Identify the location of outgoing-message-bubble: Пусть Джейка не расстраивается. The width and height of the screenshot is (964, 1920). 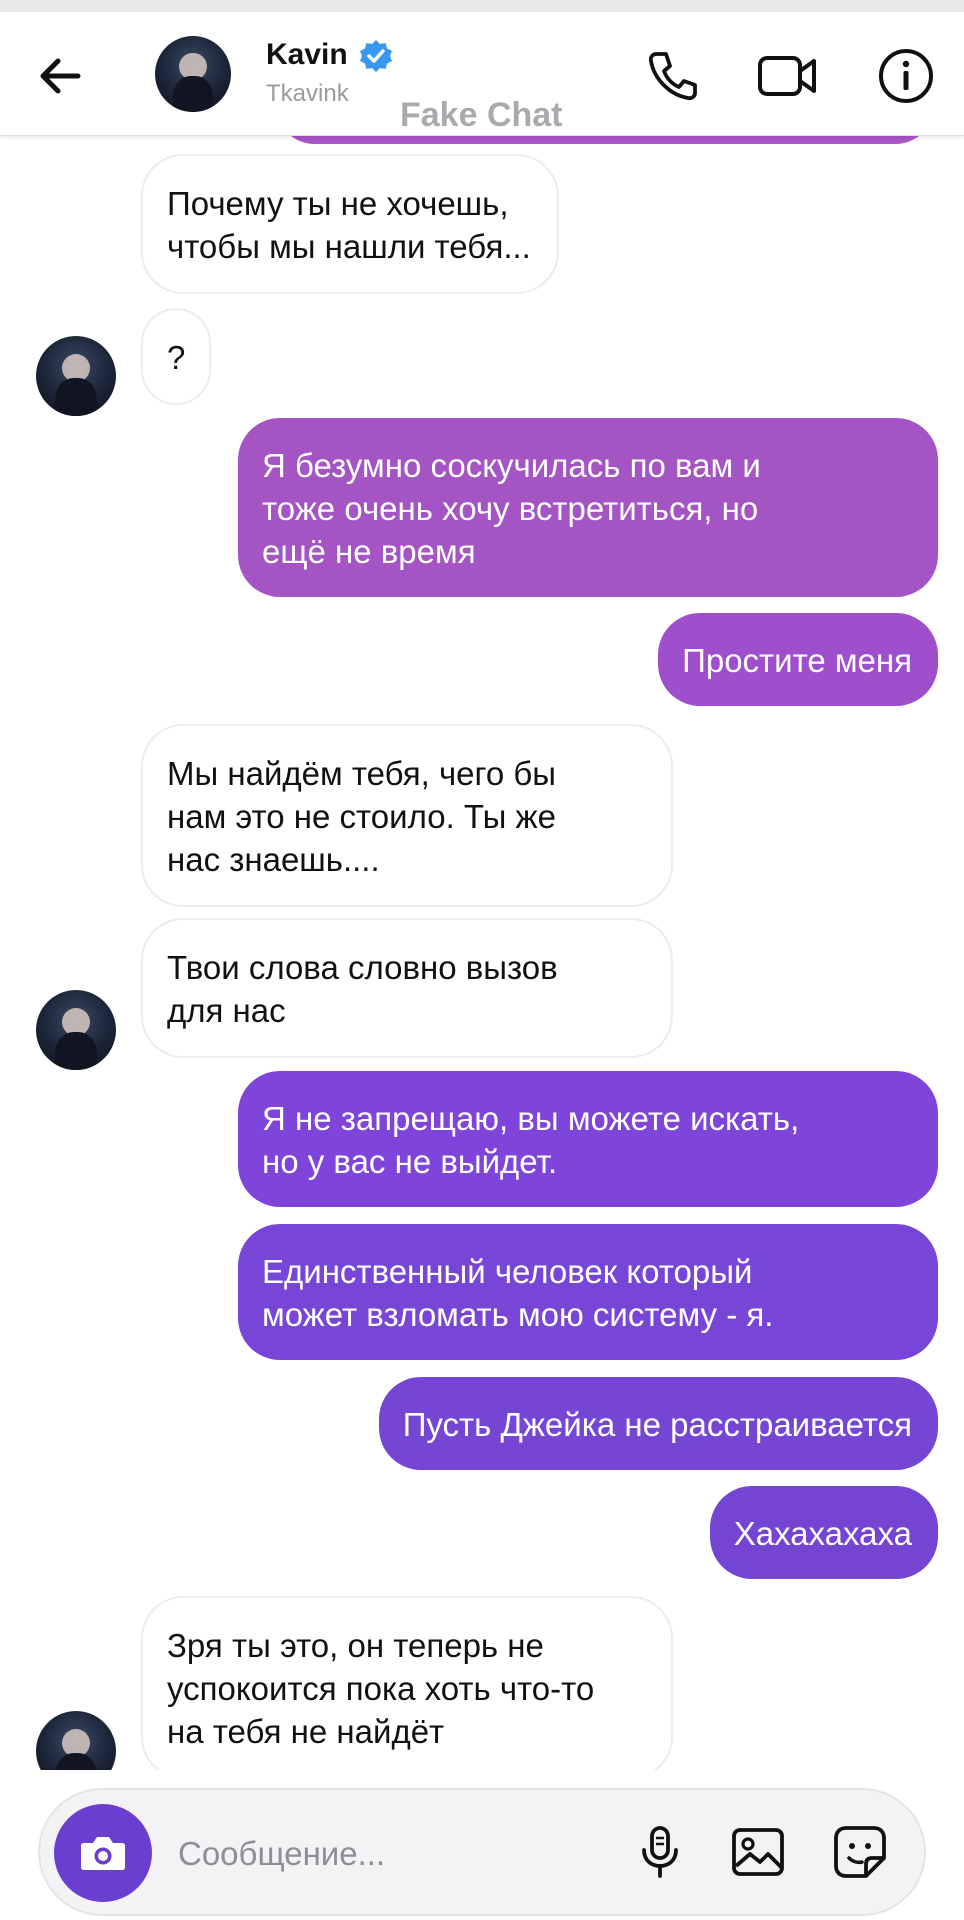
(658, 1423).